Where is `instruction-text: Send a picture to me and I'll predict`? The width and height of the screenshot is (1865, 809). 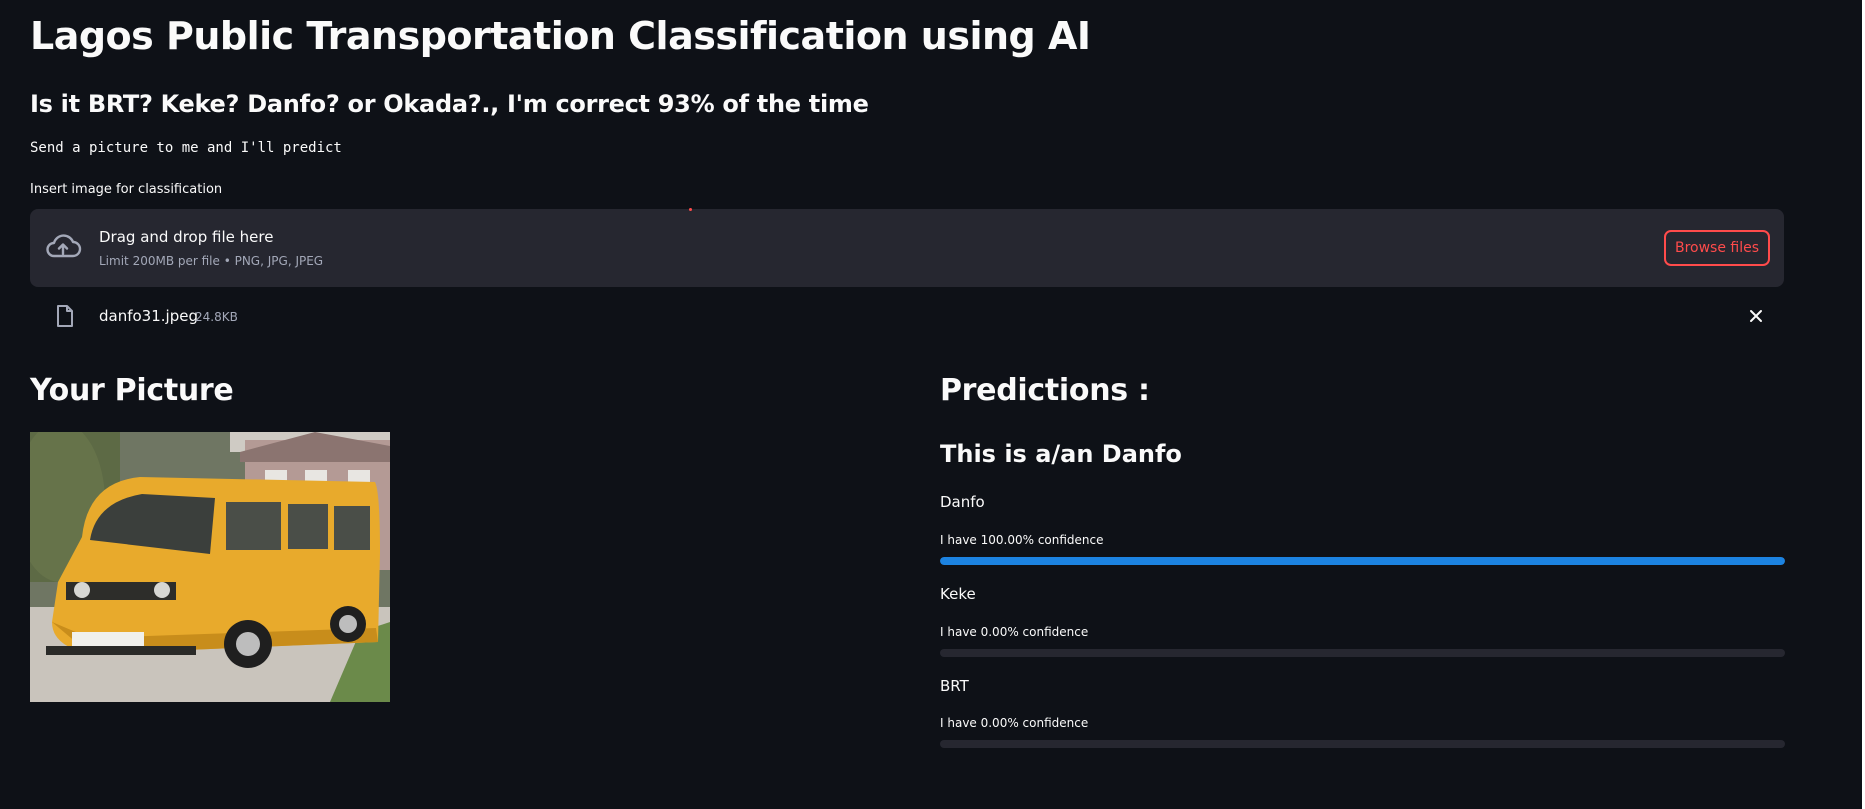
instruction-text: Send a picture to me and I'll predict is located at coordinates (186, 148).